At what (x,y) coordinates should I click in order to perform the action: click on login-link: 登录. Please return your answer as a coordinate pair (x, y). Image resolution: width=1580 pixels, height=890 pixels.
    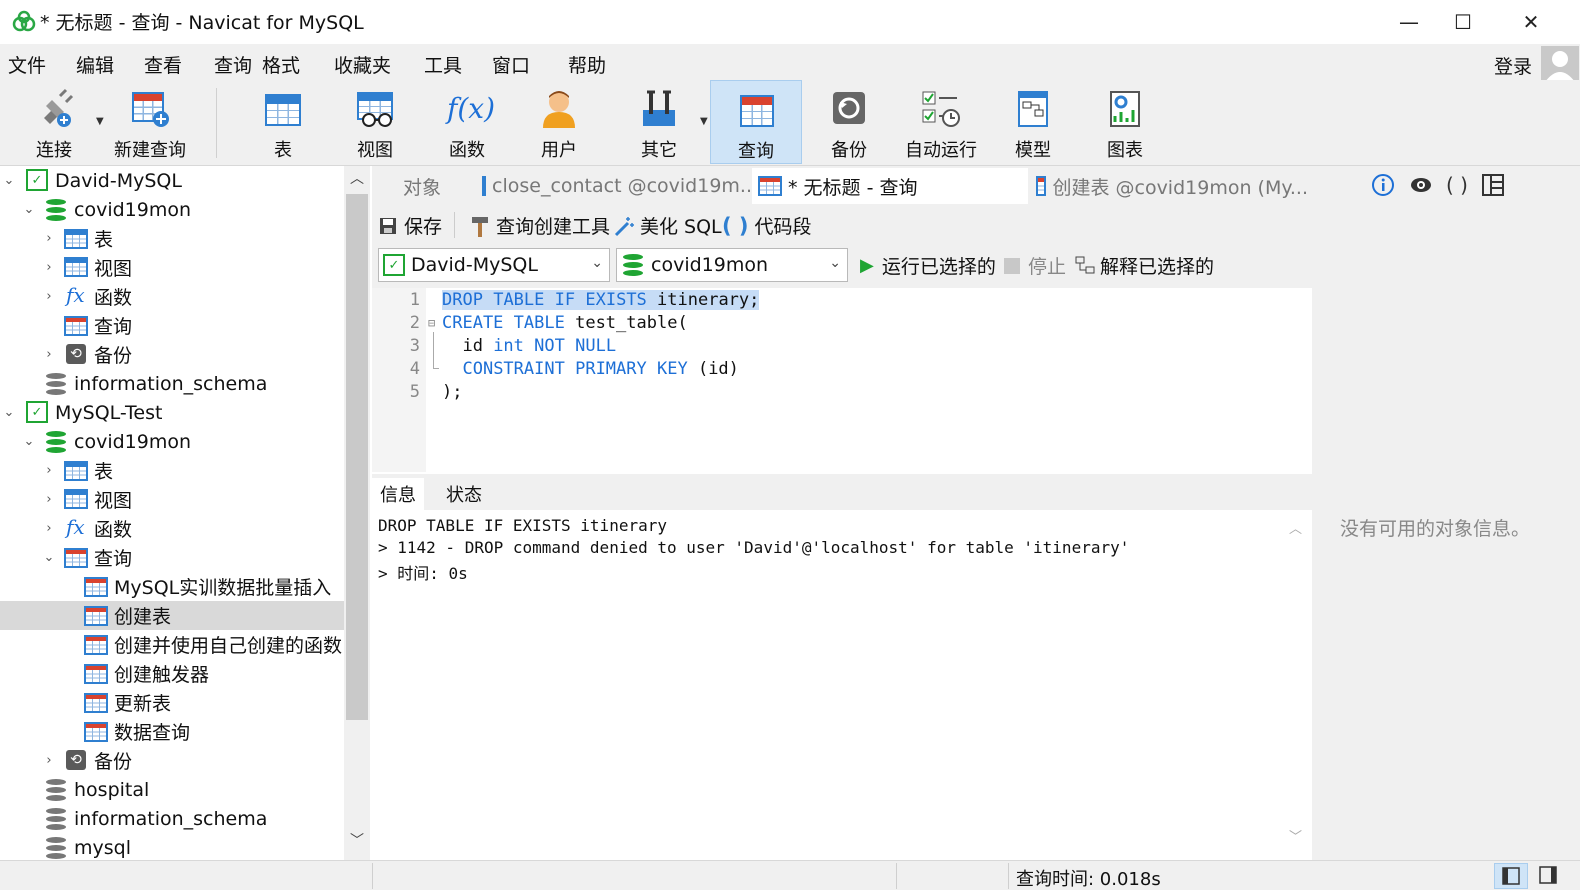
    Looking at the image, I should click on (1513, 65).